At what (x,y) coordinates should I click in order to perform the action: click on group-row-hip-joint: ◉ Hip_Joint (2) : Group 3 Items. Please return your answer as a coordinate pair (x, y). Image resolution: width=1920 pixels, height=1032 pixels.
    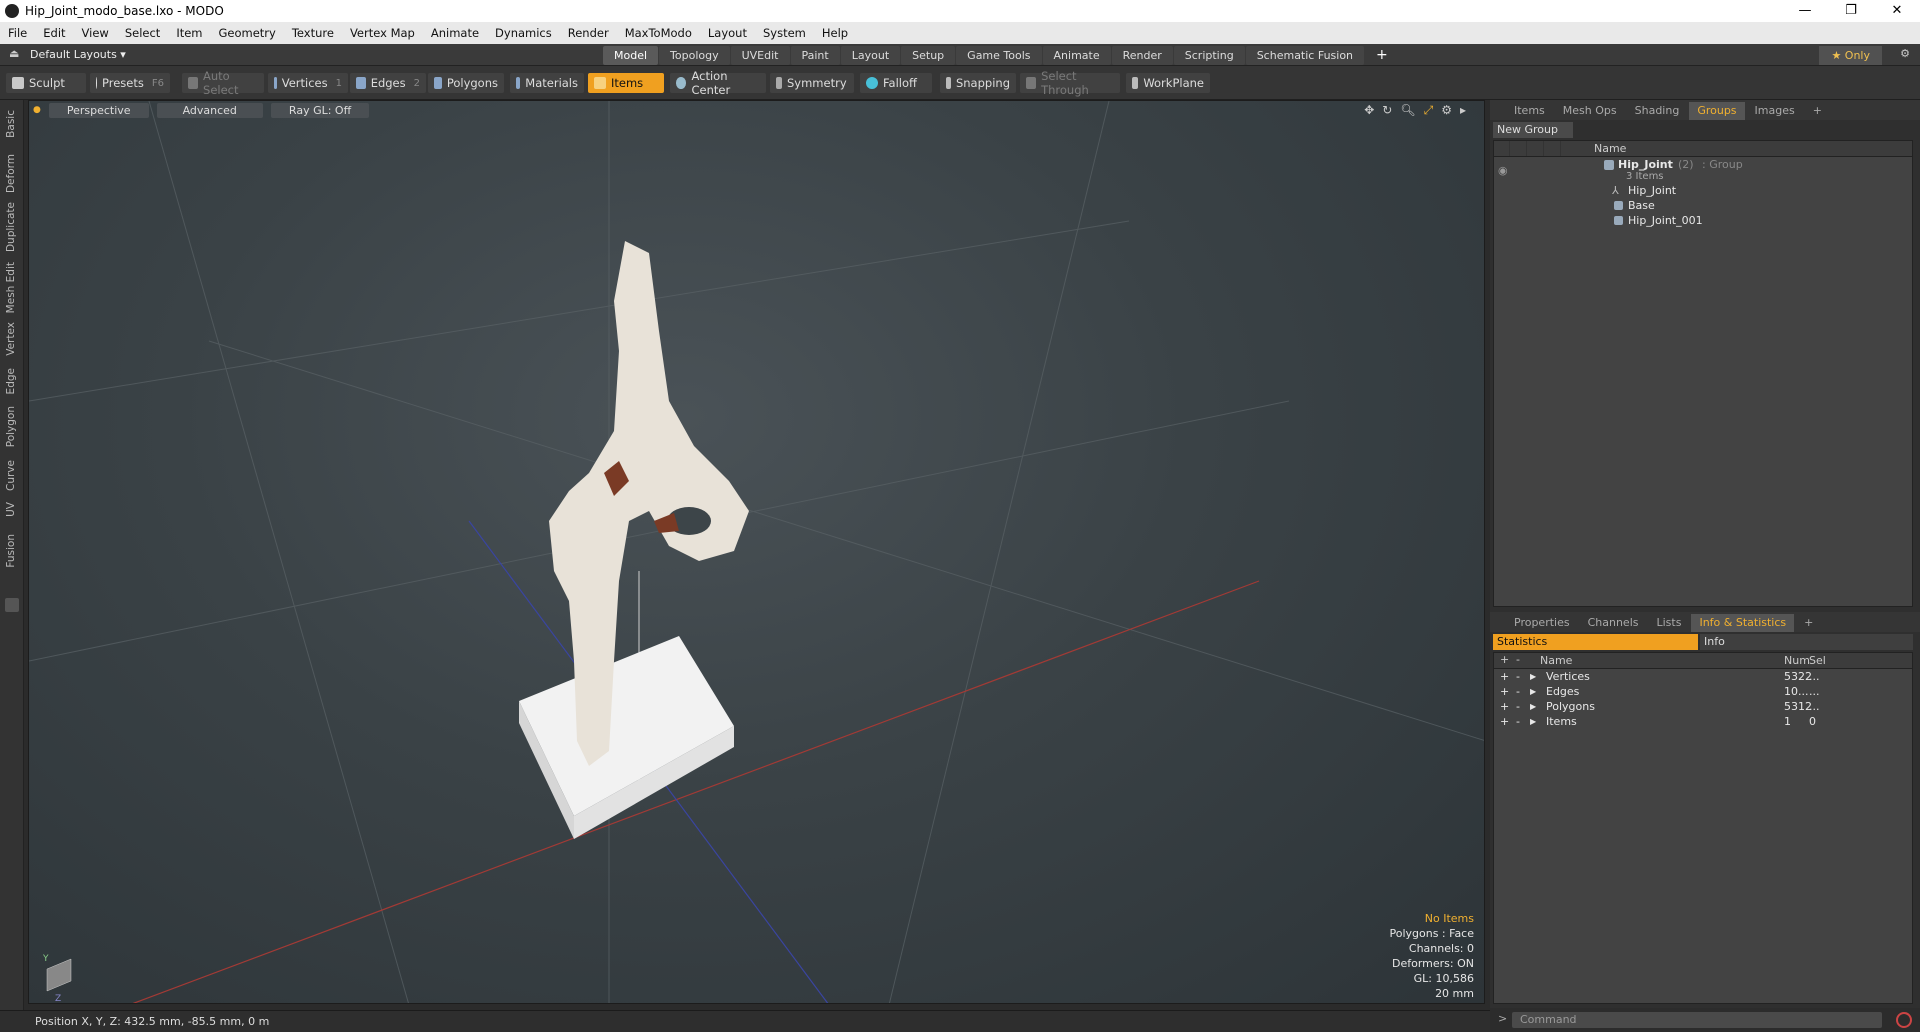
    Looking at the image, I should click on (1703, 170).